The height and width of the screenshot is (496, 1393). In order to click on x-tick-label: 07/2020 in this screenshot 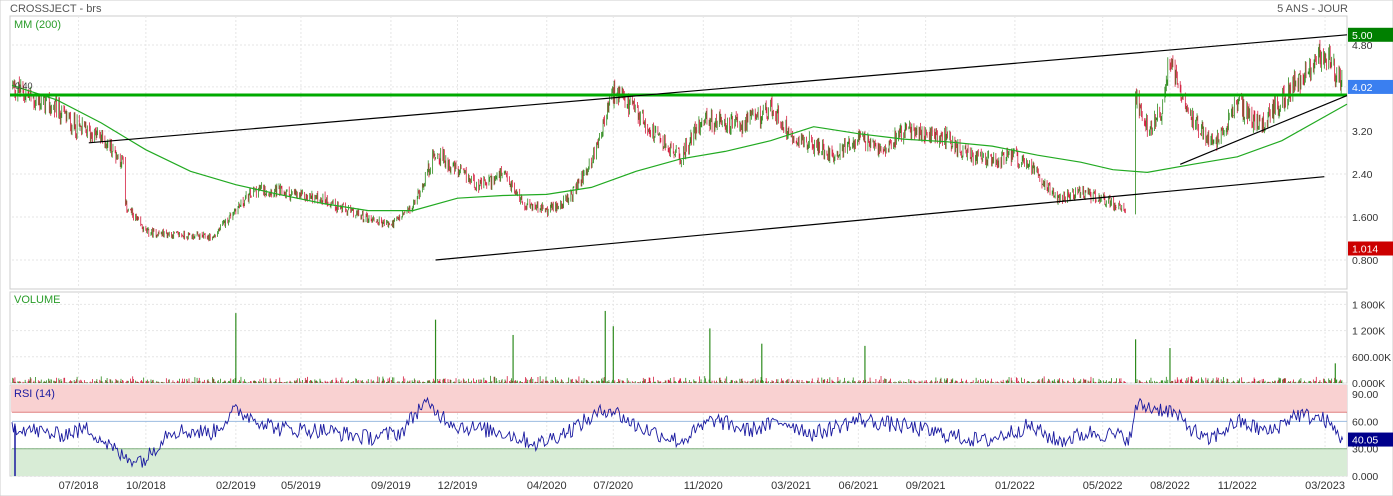, I will do `click(613, 486)`.